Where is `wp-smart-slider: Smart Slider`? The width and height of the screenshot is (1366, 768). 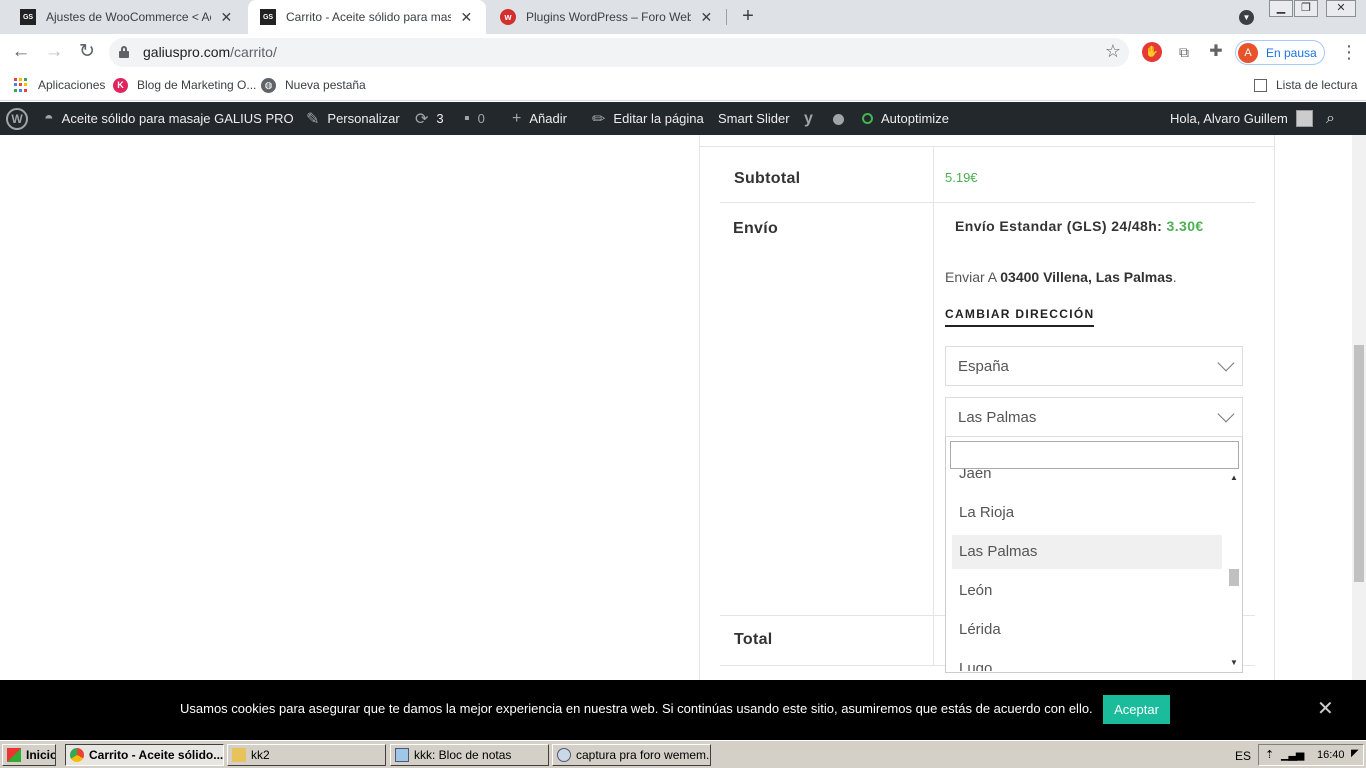 wp-smart-slider: Smart Slider is located at coordinates (754, 118).